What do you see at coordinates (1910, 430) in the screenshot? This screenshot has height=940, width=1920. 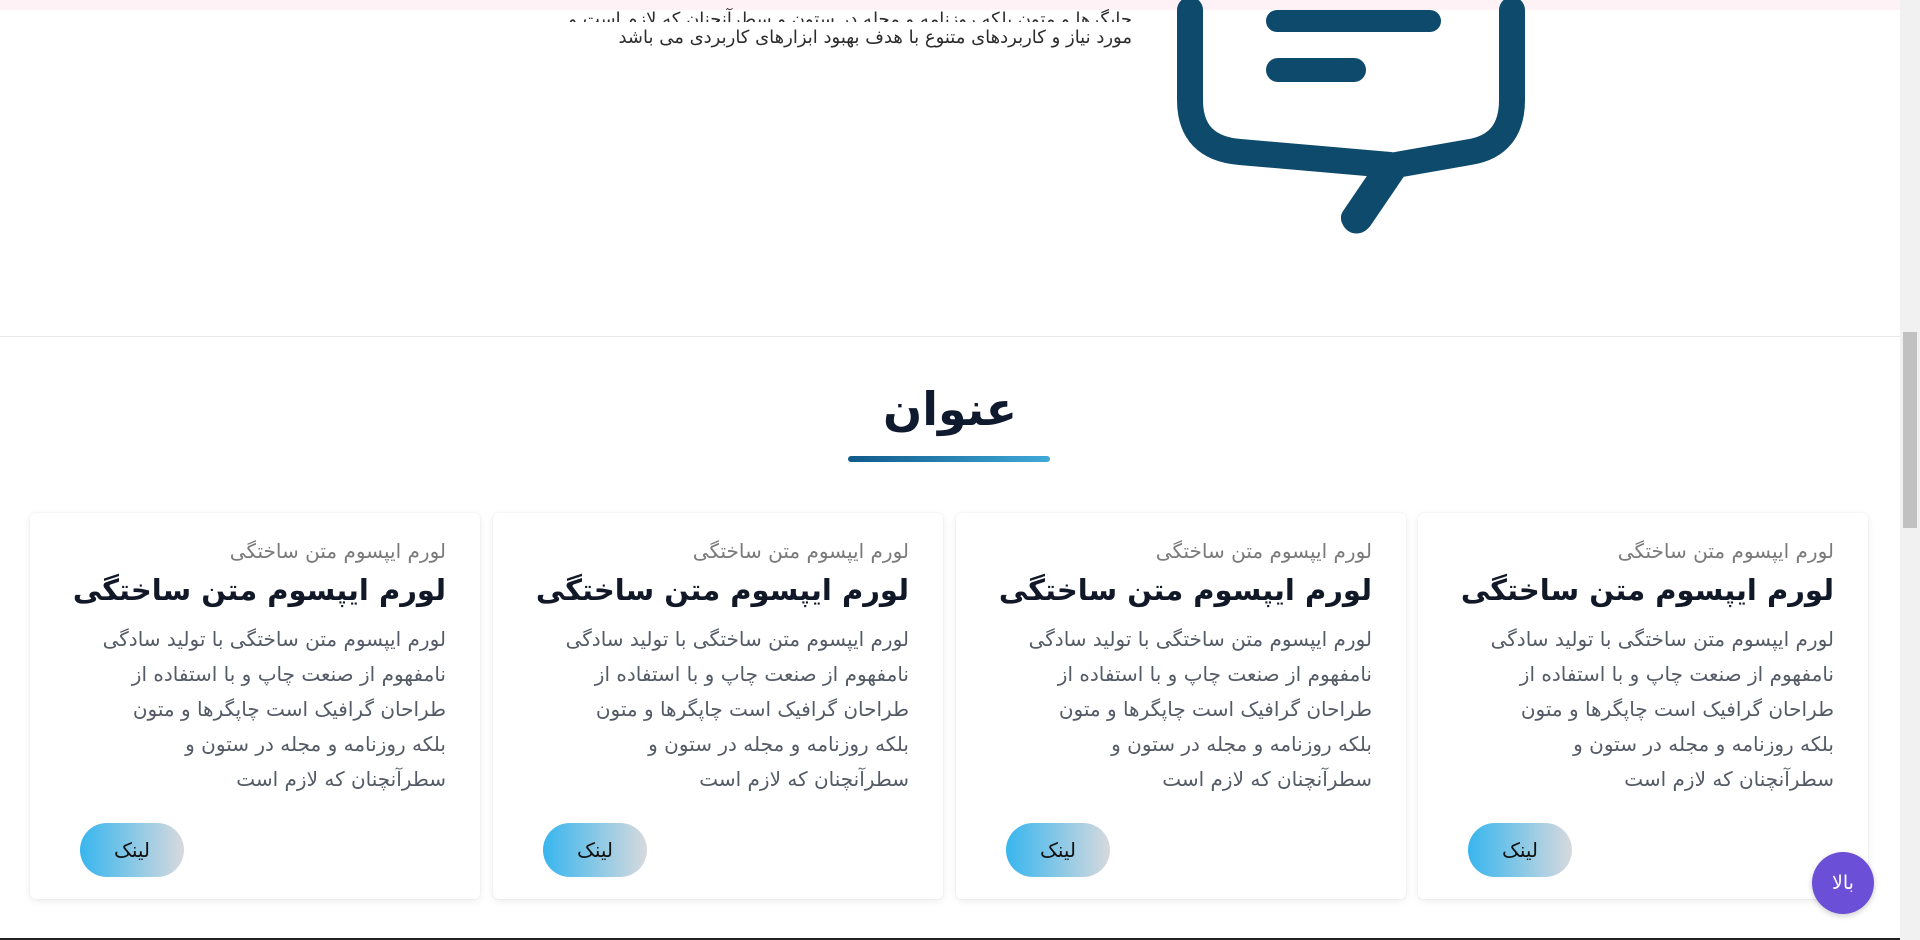 I see `scrollbar-thumb` at bounding box center [1910, 430].